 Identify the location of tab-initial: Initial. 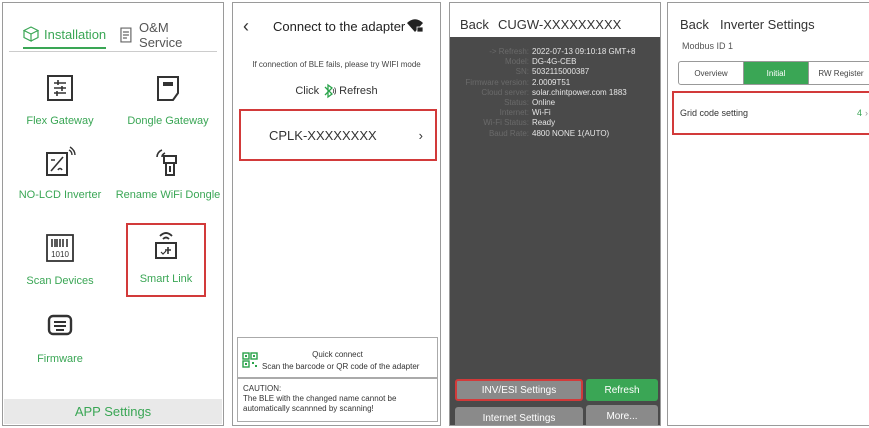
(776, 73).